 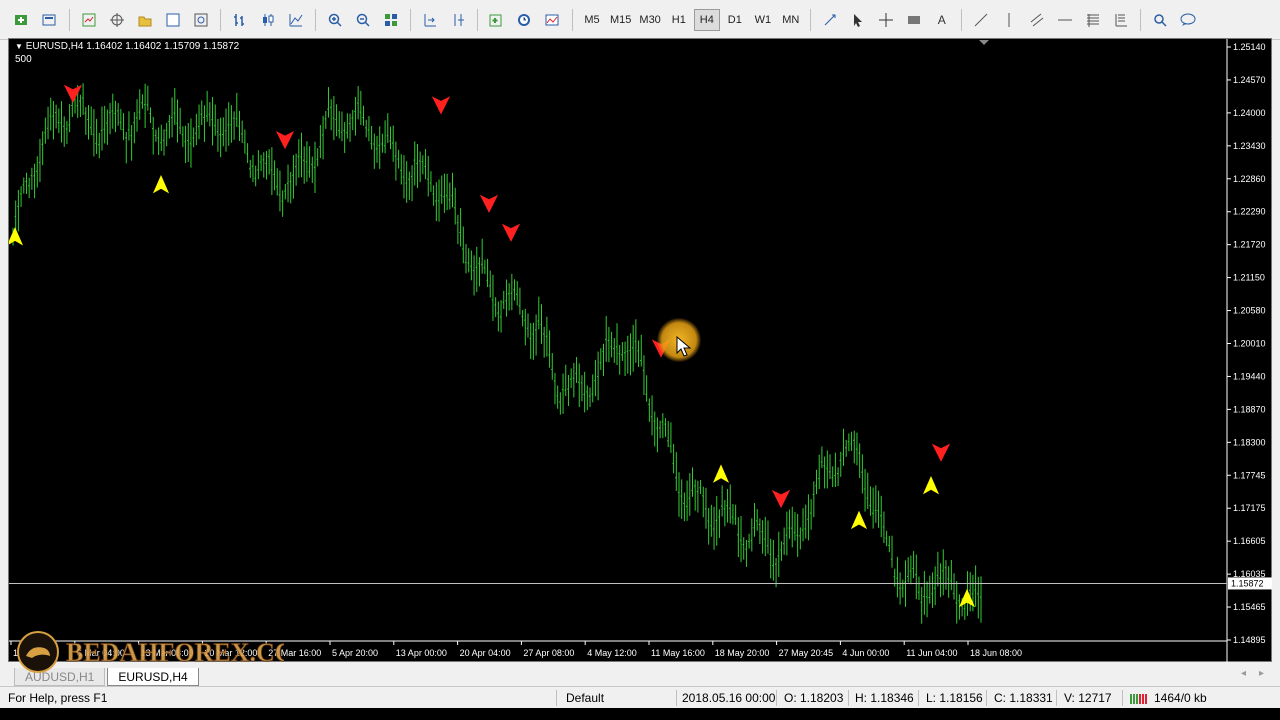 What do you see at coordinates (1243, 673) in the screenshot?
I see `tab-scroll-left-icon: ◂` at bounding box center [1243, 673].